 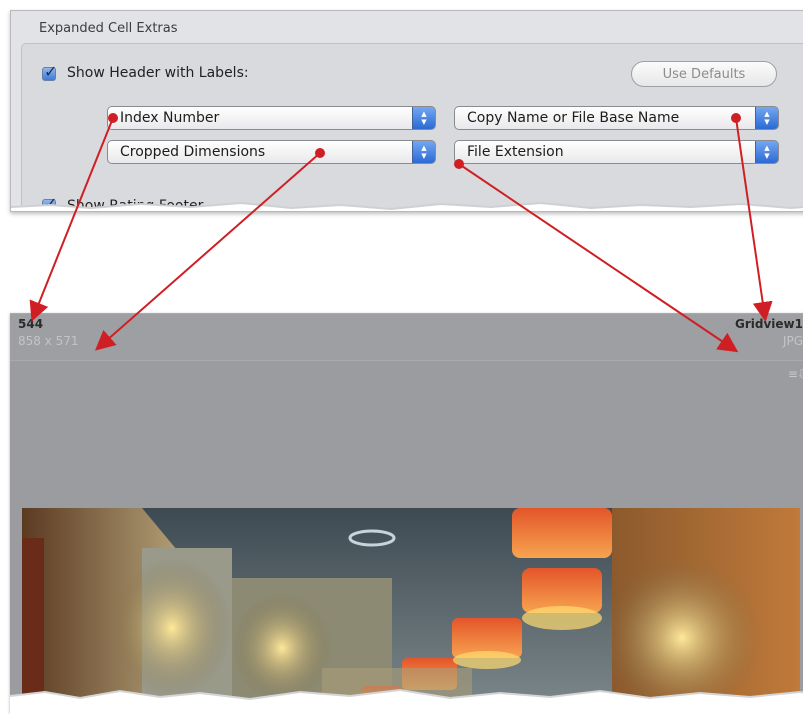 I want to click on file-extension-label: JPG, so click(x=792, y=341).